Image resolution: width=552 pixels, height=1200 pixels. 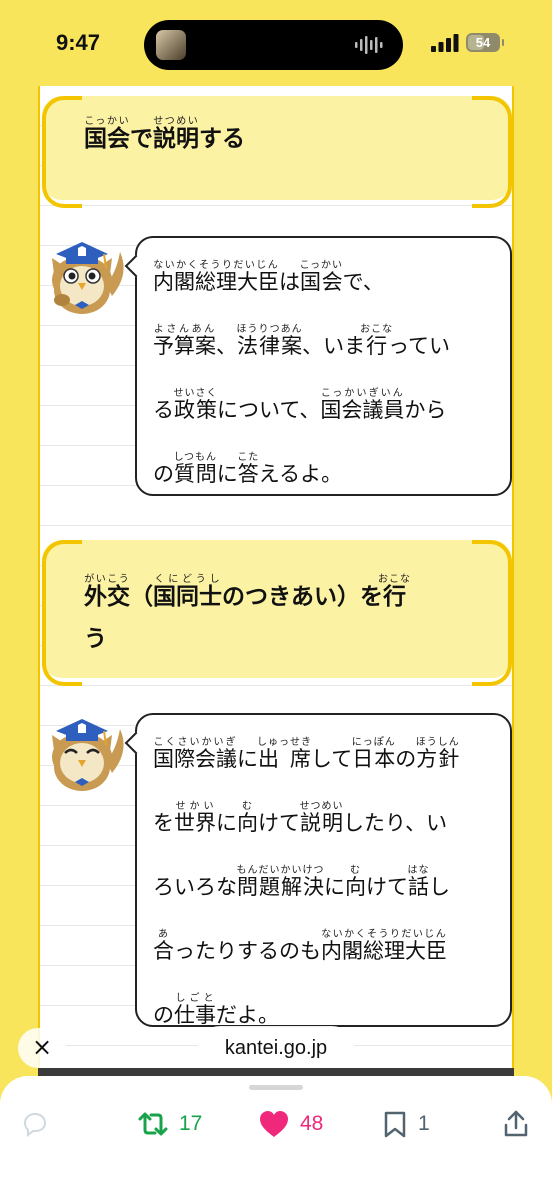 I want to click on furigana-reading: おこな, so click(x=377, y=329).